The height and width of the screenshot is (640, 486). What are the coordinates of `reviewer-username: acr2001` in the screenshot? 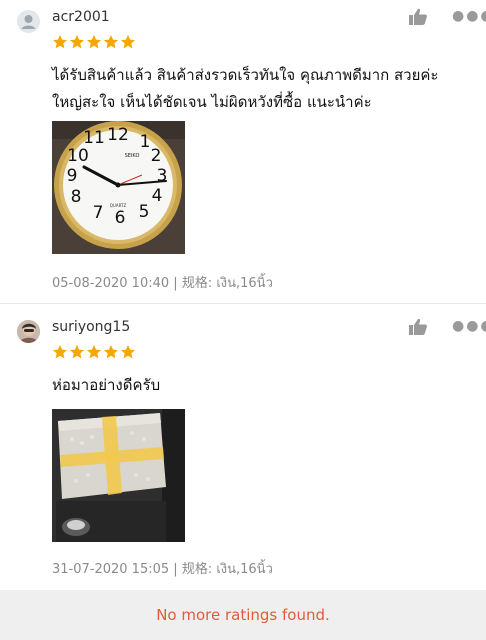 It's located at (81, 17).